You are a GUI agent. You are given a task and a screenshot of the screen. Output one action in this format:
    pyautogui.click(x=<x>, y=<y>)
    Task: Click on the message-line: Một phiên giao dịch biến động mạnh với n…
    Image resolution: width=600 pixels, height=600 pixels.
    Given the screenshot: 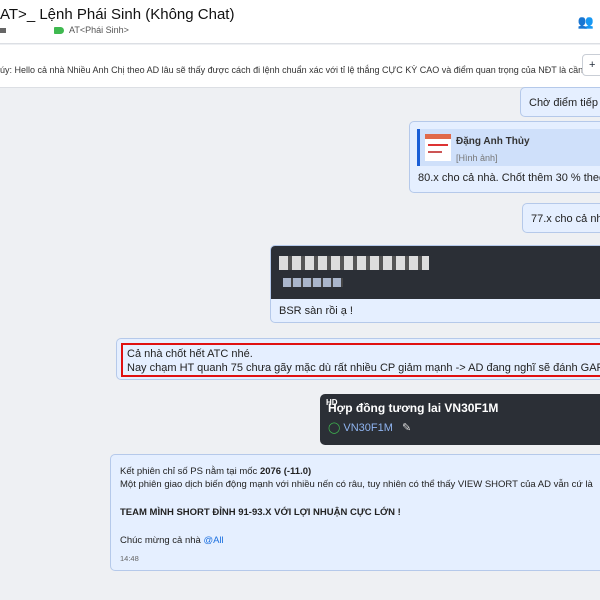 What is the action you would take?
    pyautogui.click(x=356, y=484)
    